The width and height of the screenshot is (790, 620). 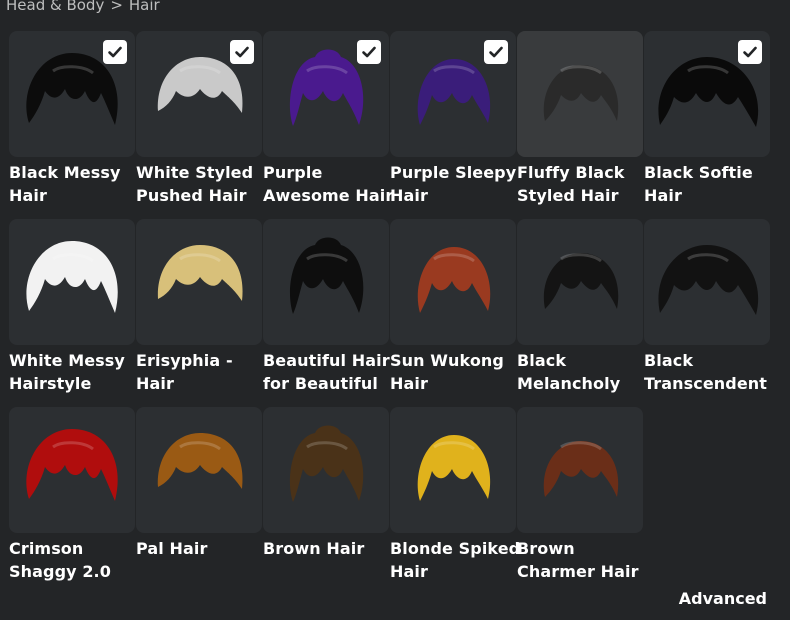 I want to click on hair-item-name: Black Melancholy, so click(x=569, y=372).